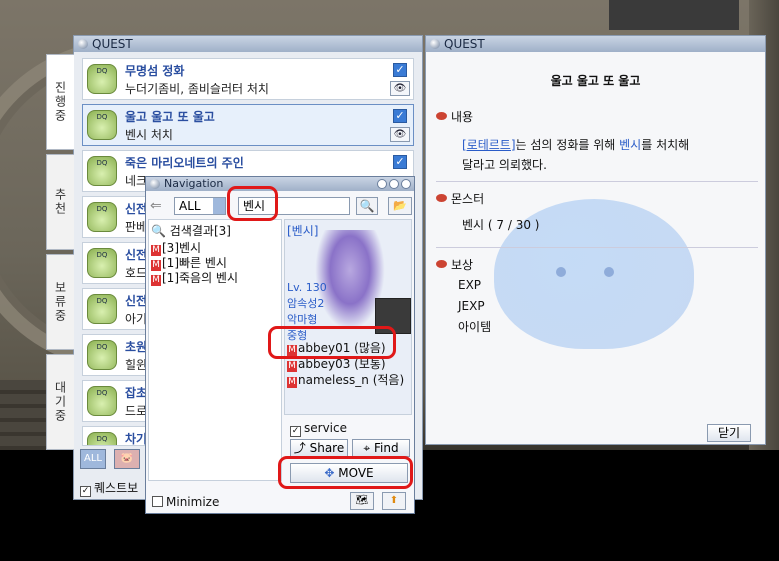 This screenshot has height=561, width=779. Describe the element at coordinates (729, 433) in the screenshot. I see `close-button: 닫기` at that location.